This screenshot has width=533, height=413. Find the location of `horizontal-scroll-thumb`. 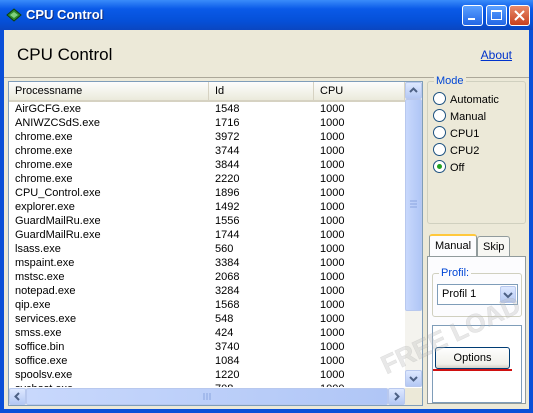

horizontal-scroll-thumb is located at coordinates (207, 396).